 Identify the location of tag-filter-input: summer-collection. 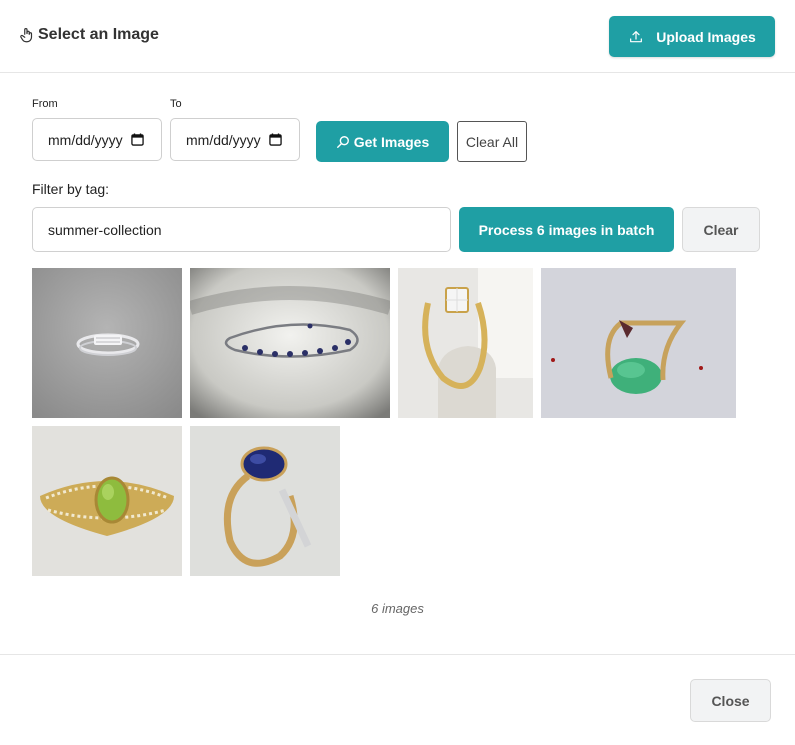
(241, 229).